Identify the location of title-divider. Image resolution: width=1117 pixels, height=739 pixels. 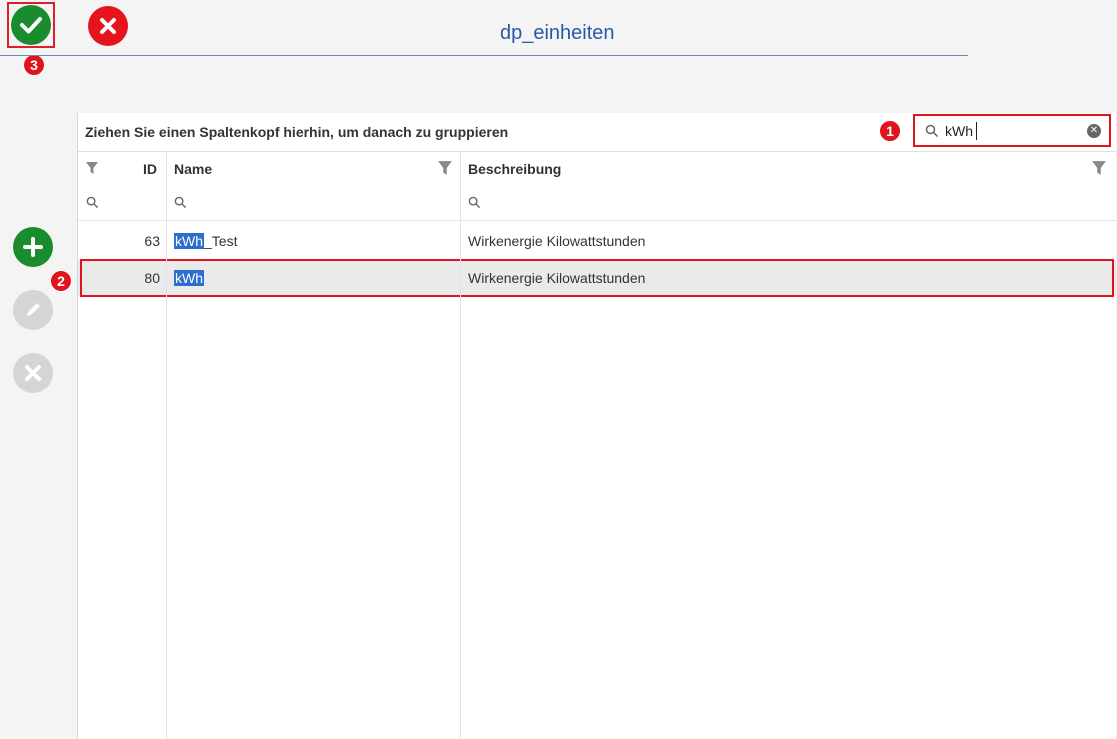
(484, 55).